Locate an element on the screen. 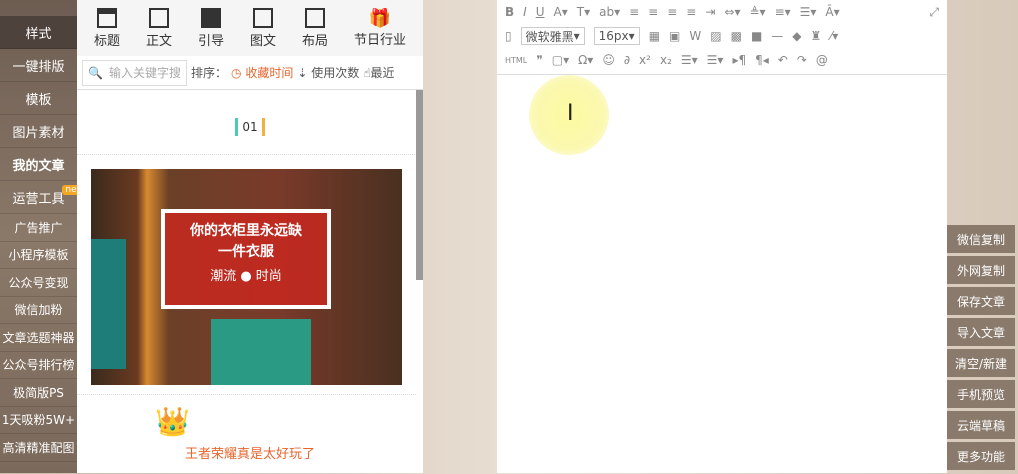 The image size is (1018, 474). sidebar-item-my-articles: 我的文章 is located at coordinates (38, 164).